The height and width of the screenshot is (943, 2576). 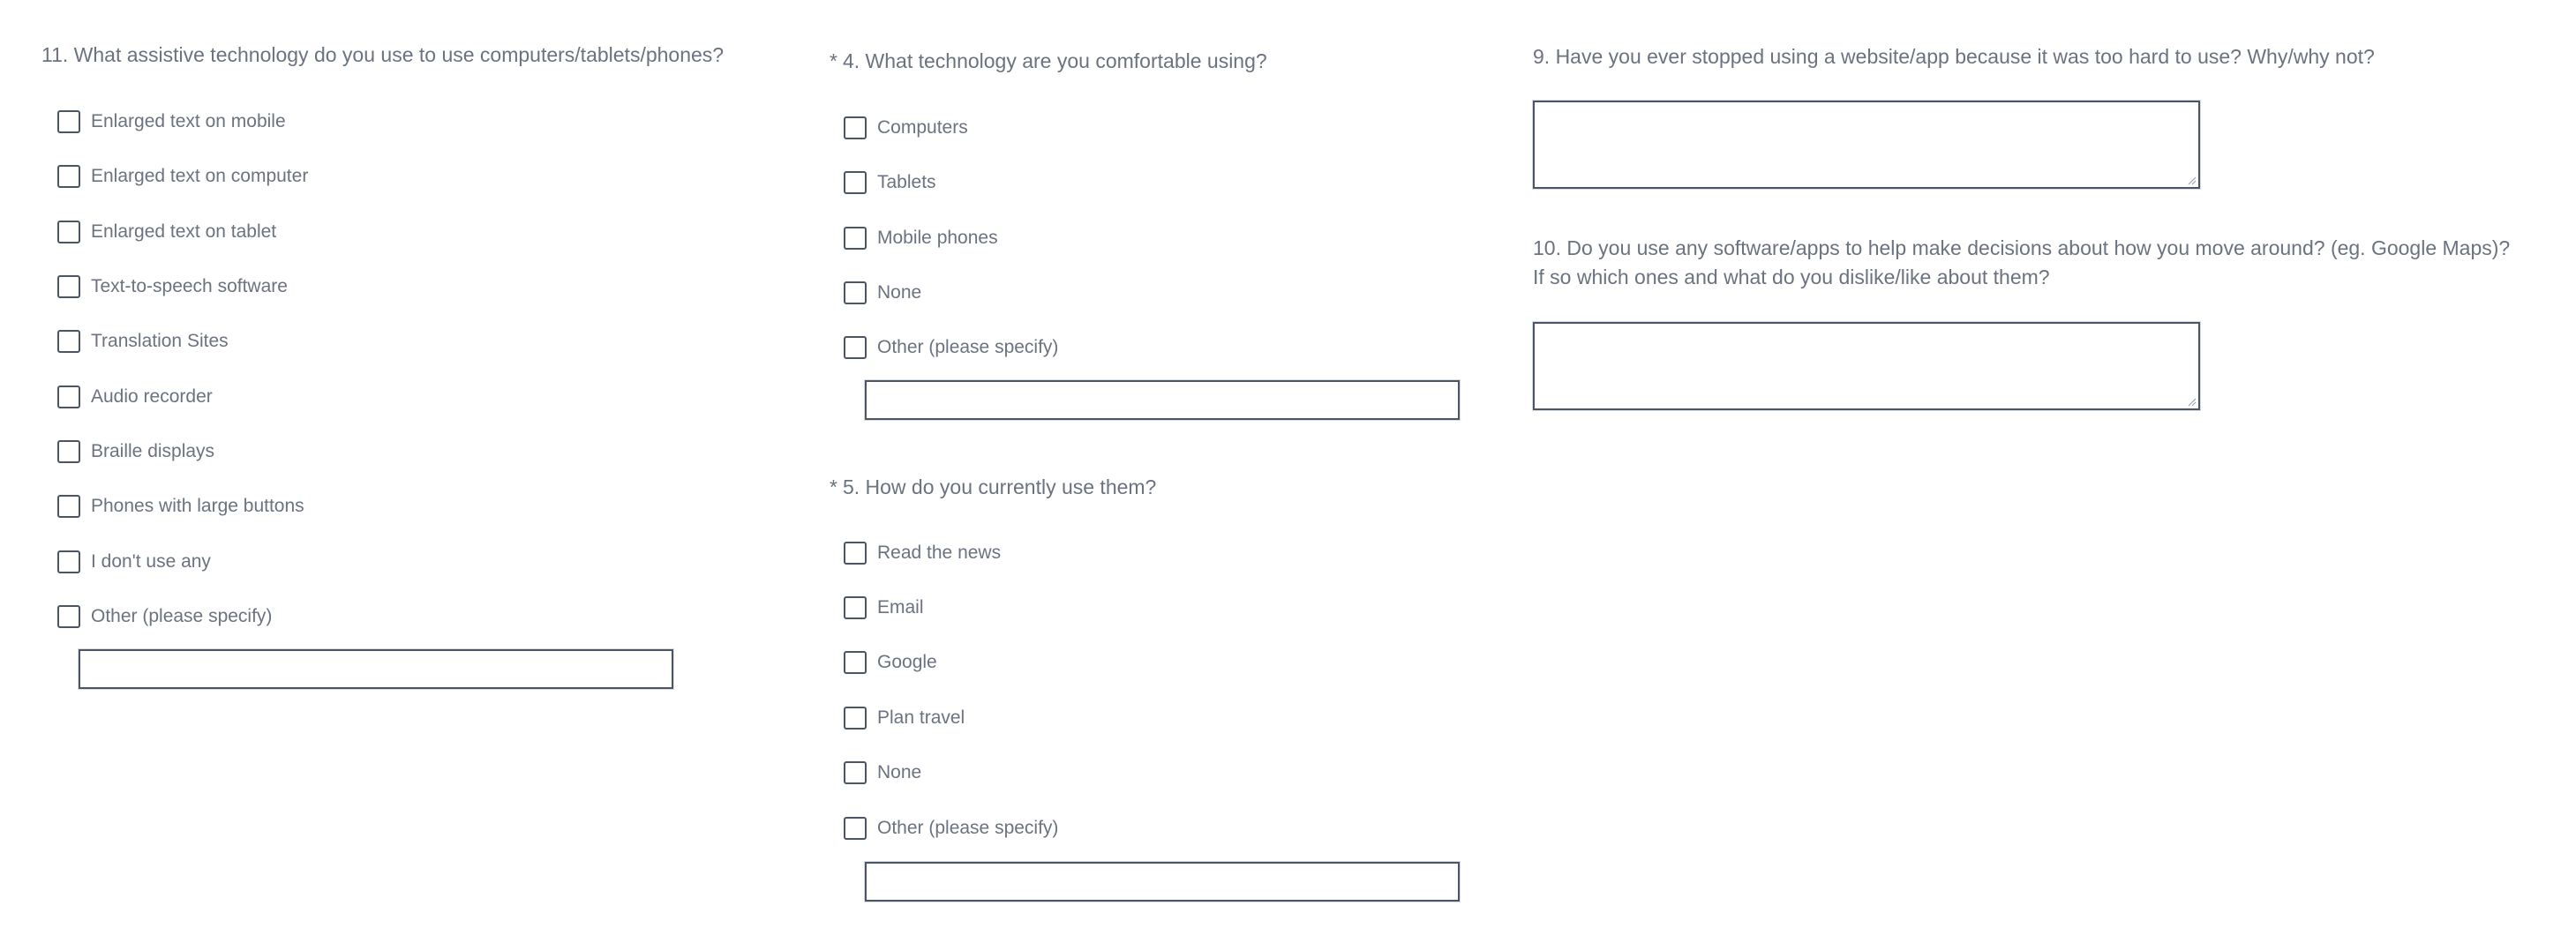 What do you see at coordinates (907, 662) in the screenshot?
I see `option-label: Google` at bounding box center [907, 662].